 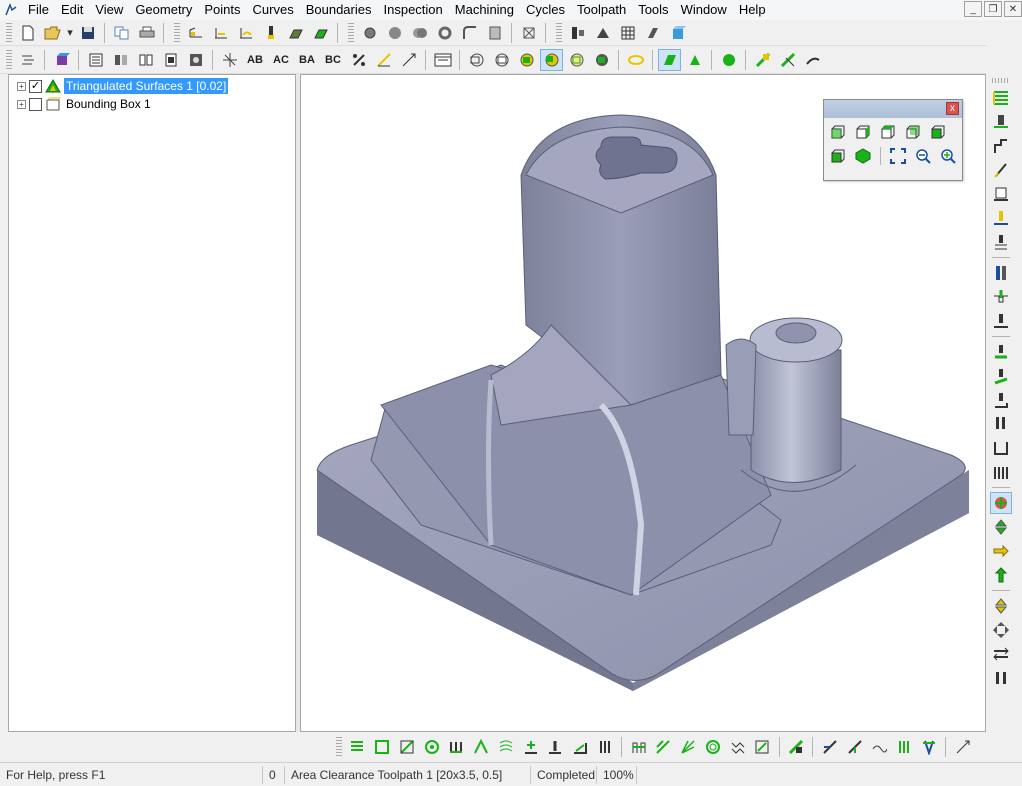 I want to click on open-folder-icon, so click(x=52, y=33).